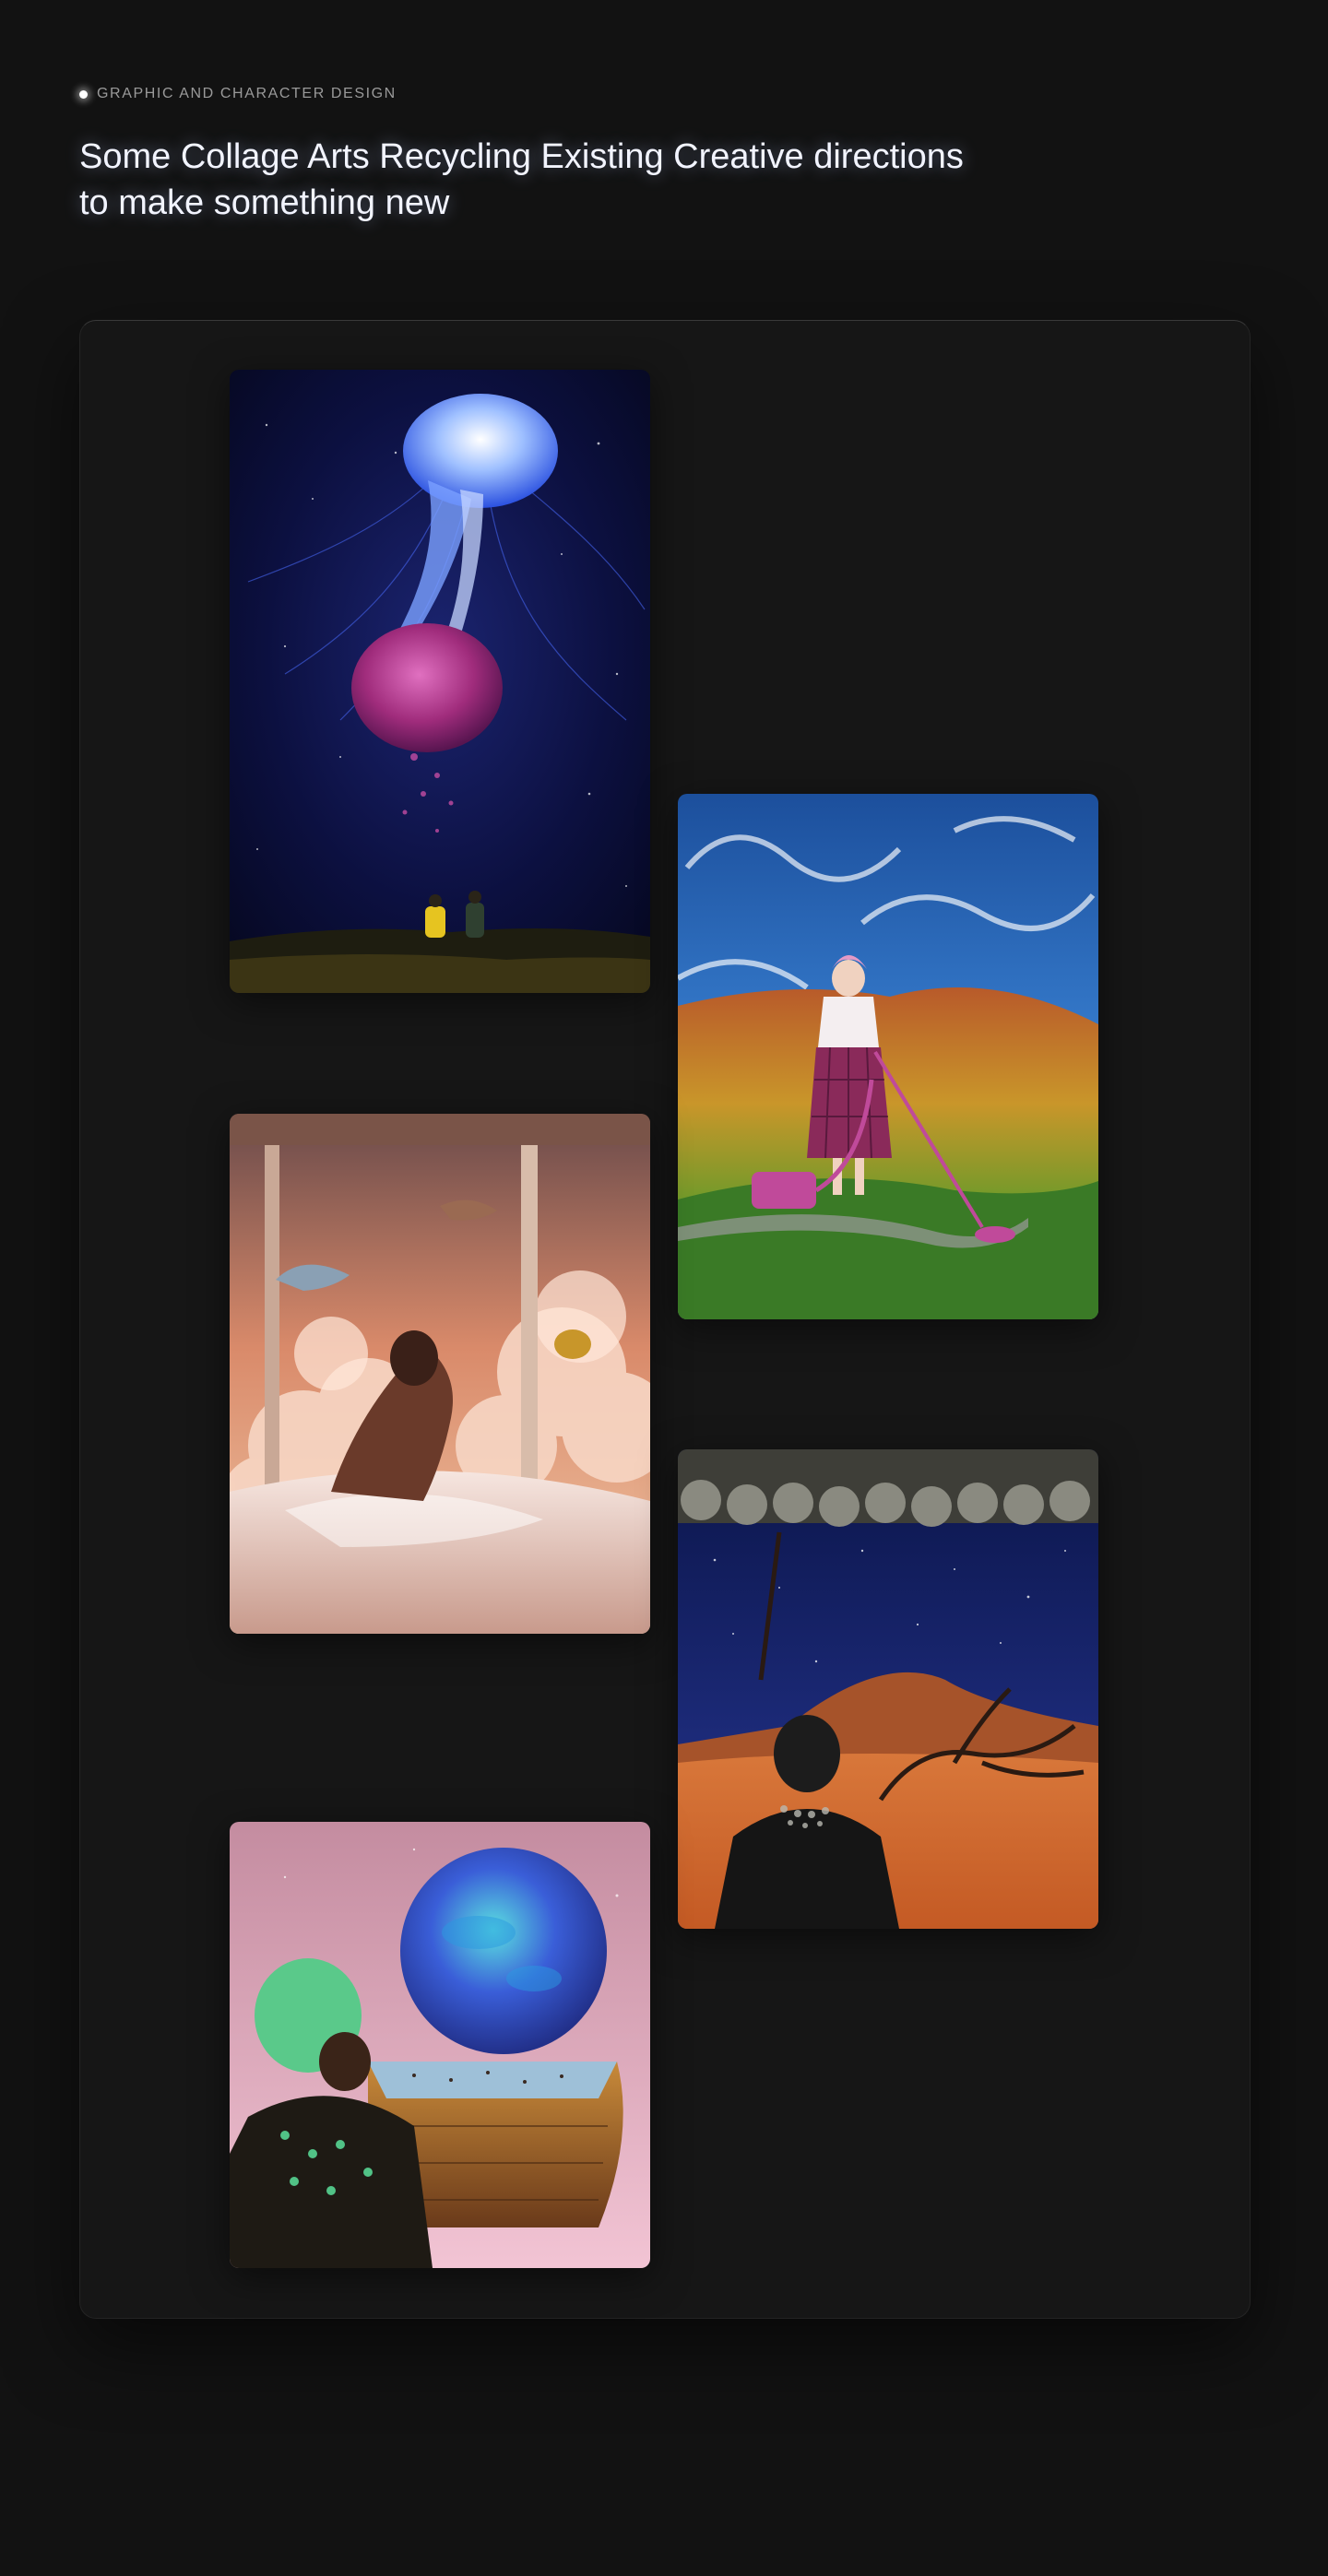 This screenshot has height=2576, width=1328. I want to click on bedroom-clouds-artwork, so click(440, 1374).